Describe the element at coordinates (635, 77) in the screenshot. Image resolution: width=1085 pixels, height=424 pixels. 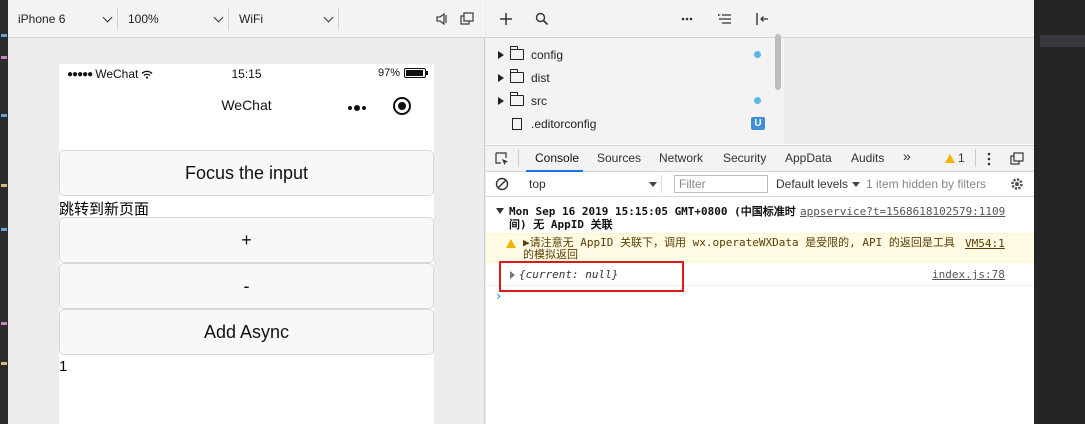
I see `tree-item-dist: dist` at that location.